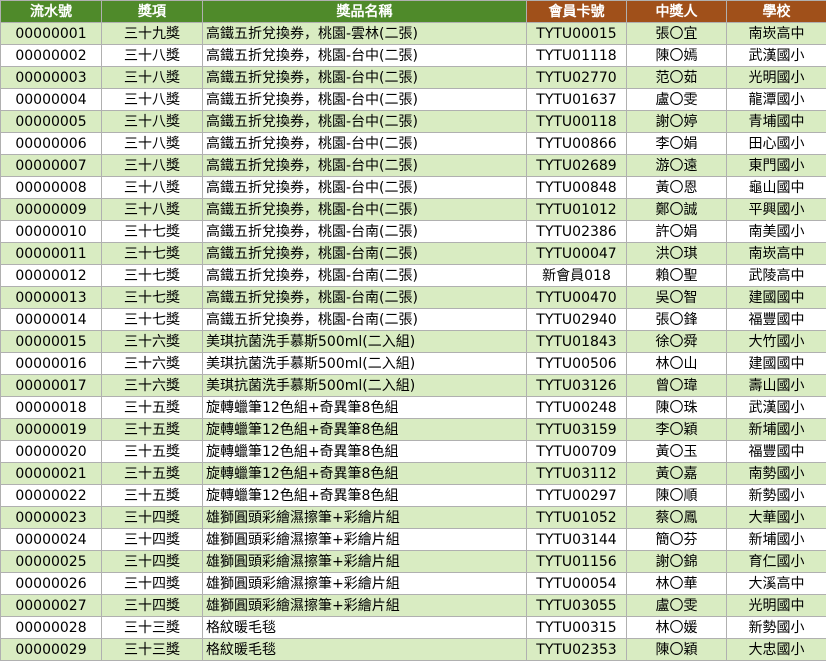  I want to click on cell-card: TYTU03126, so click(577, 386).